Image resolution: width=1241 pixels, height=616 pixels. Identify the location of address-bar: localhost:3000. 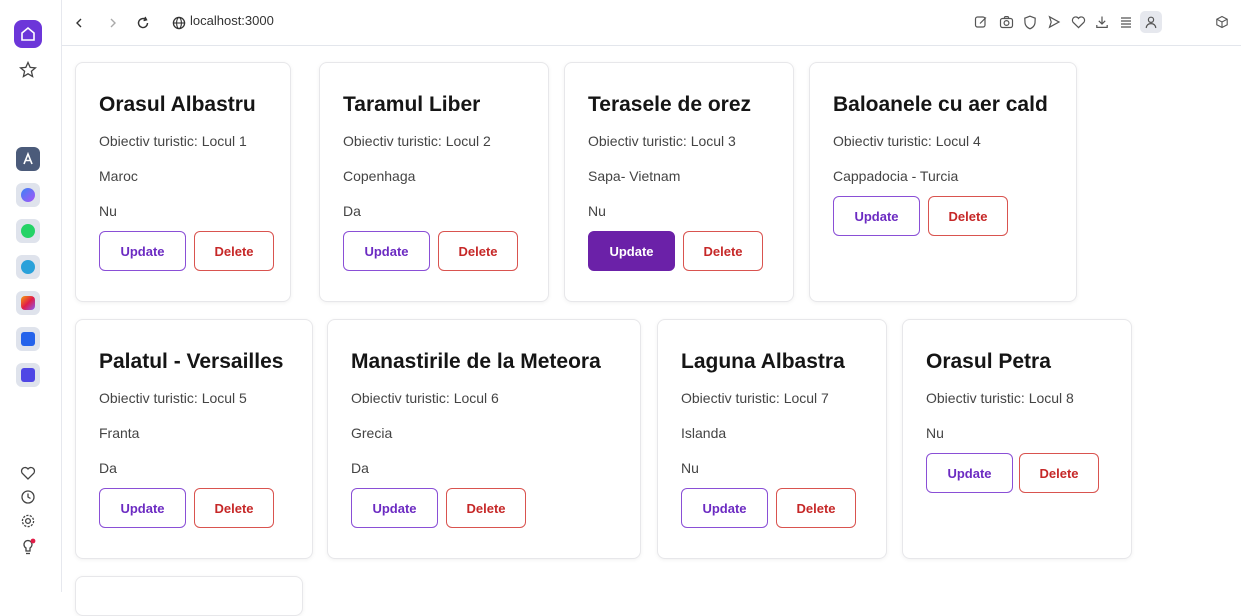
(232, 20).